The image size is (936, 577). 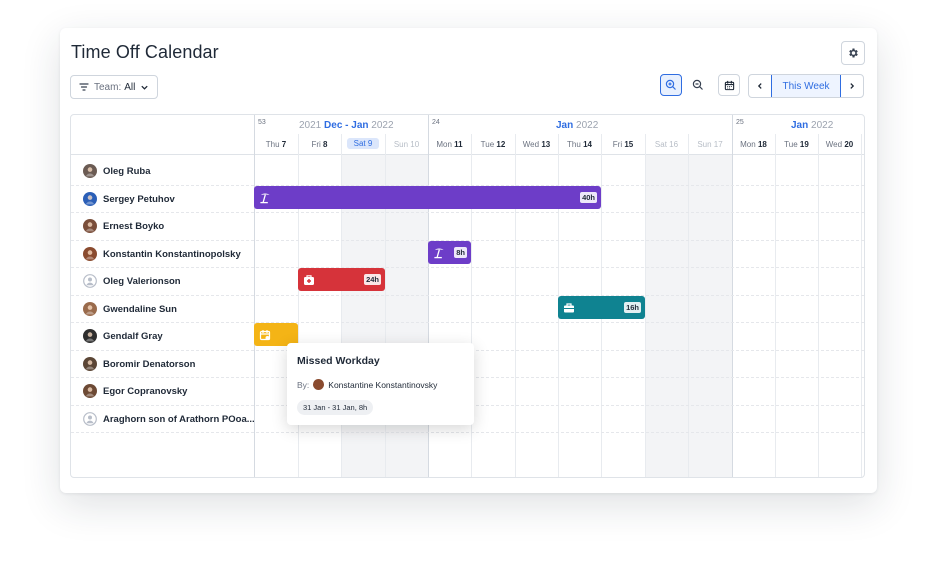 I want to click on person-name: Sergey Petuhov, so click(x=139, y=199).